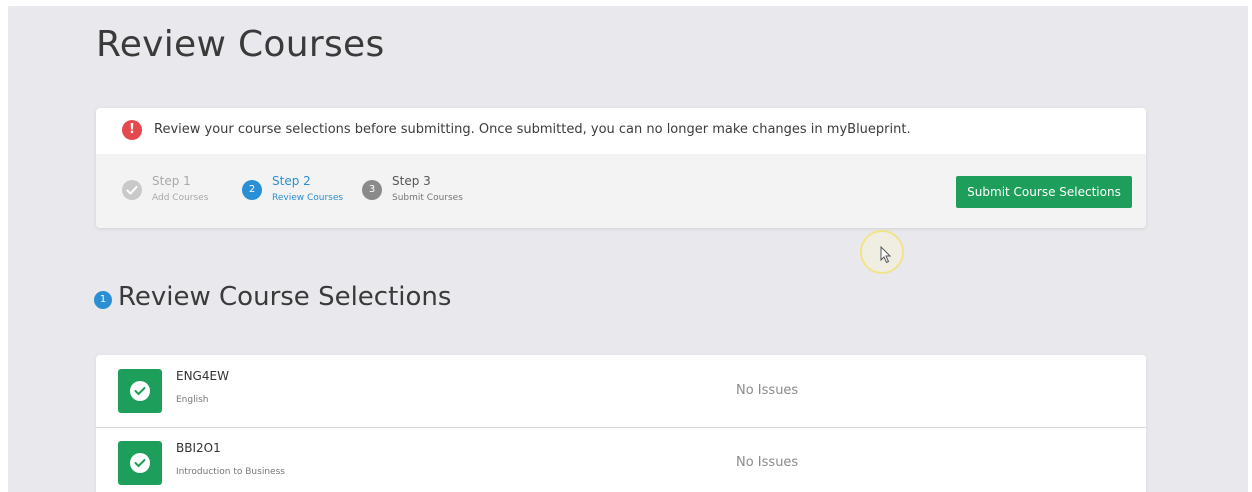 This screenshot has width=1252, height=492. What do you see at coordinates (1044, 192) in the screenshot?
I see `submit-course-selections-button: Submit Course Selections` at bounding box center [1044, 192].